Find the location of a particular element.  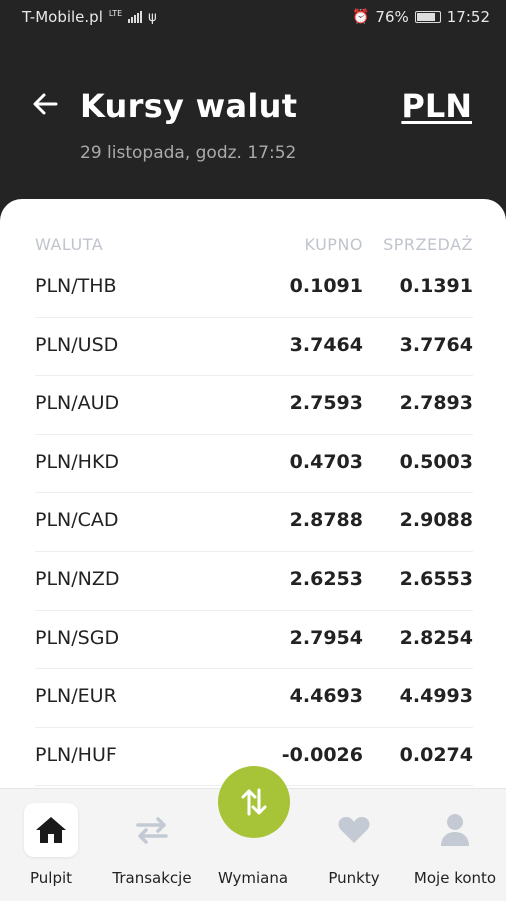

table-row: PLN/HKD 0.4703 0.5003 is located at coordinates (254, 464).